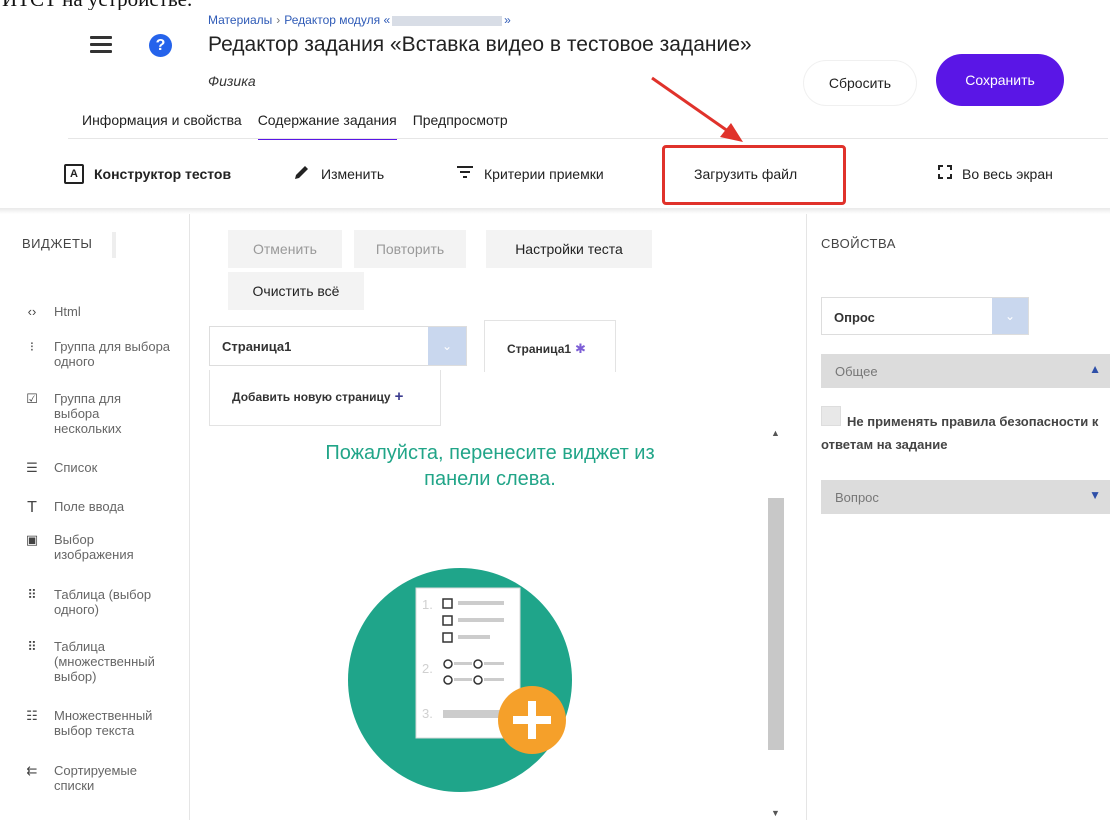 Image resolution: width=1110 pixels, height=820 pixels. What do you see at coordinates (860, 83) in the screenshot?
I see `reset-button: Сбросить` at bounding box center [860, 83].